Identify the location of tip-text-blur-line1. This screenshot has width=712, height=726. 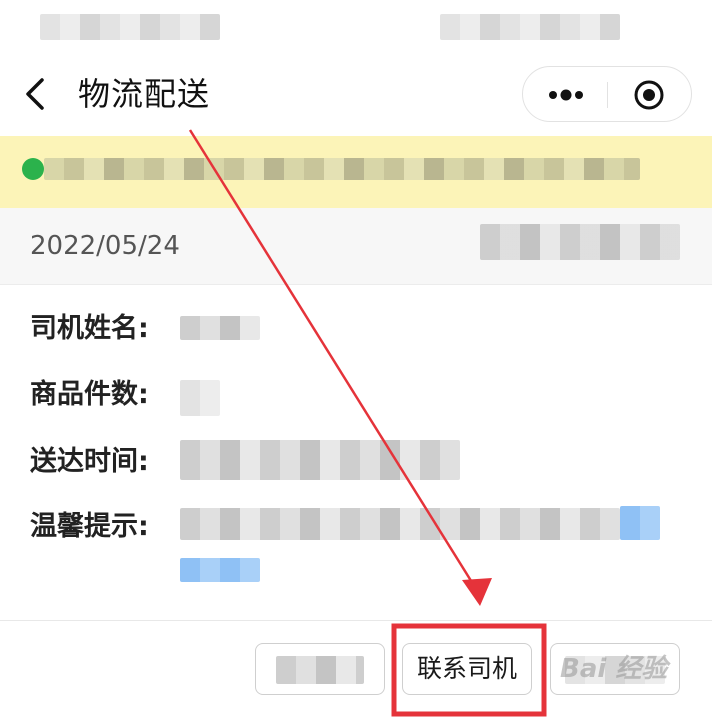
(400, 524).